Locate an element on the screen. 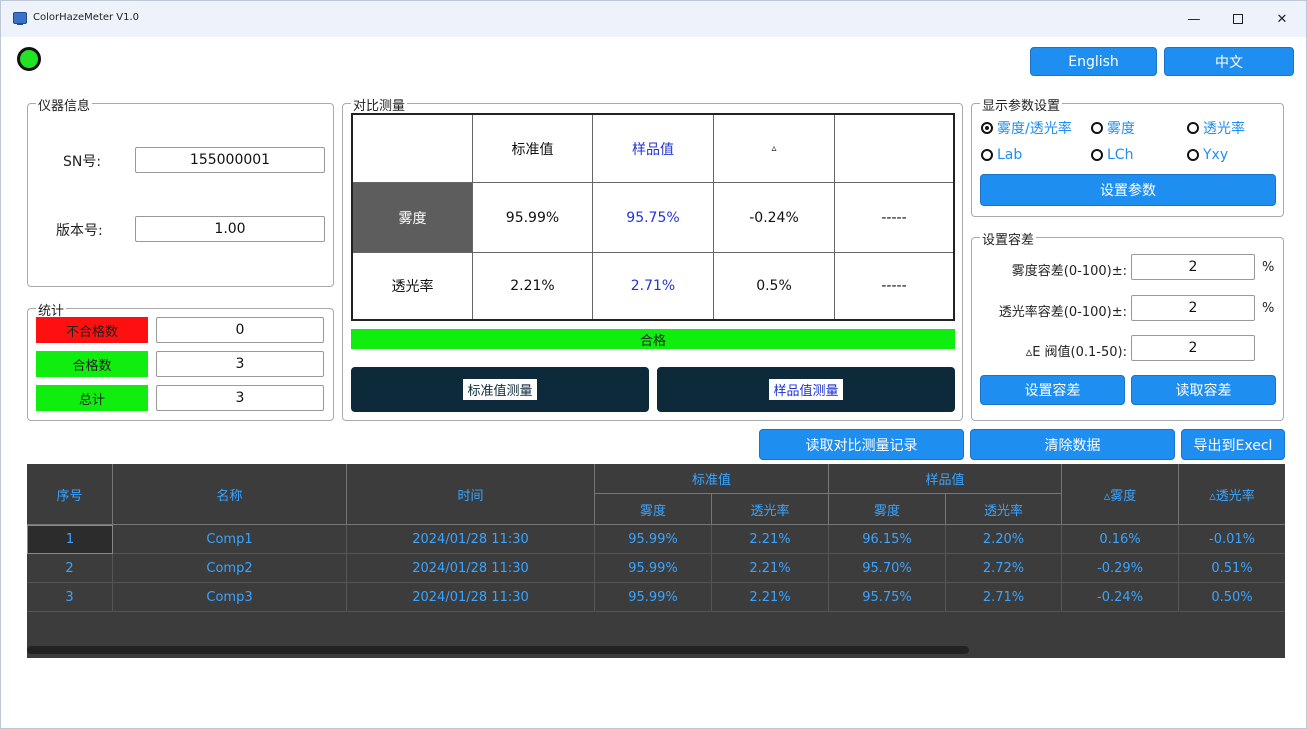 The width and height of the screenshot is (1307, 729). compare-haze-extra: ----- is located at coordinates (894, 218).